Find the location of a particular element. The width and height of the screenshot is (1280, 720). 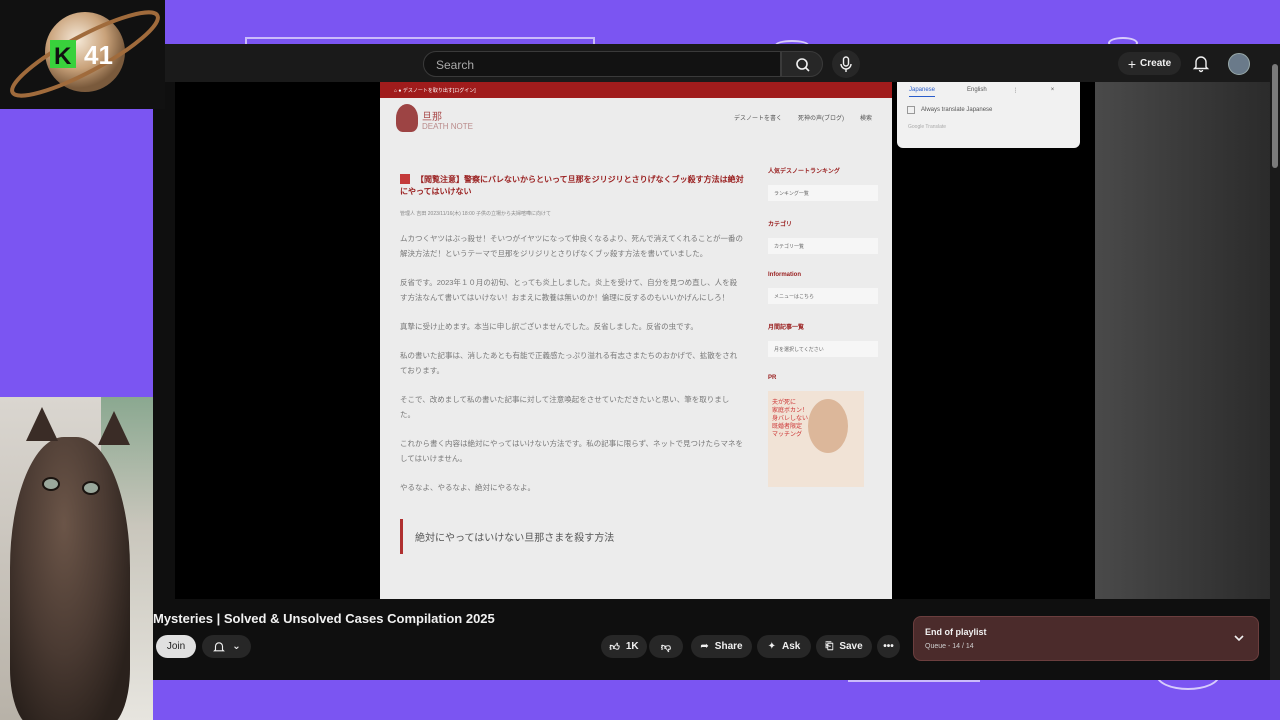

save-button: ⎗ Save is located at coordinates (844, 646).